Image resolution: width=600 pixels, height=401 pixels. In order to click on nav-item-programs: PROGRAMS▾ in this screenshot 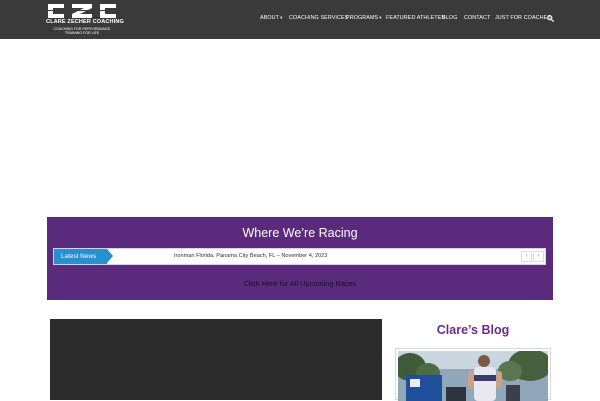, I will do `click(364, 18)`.